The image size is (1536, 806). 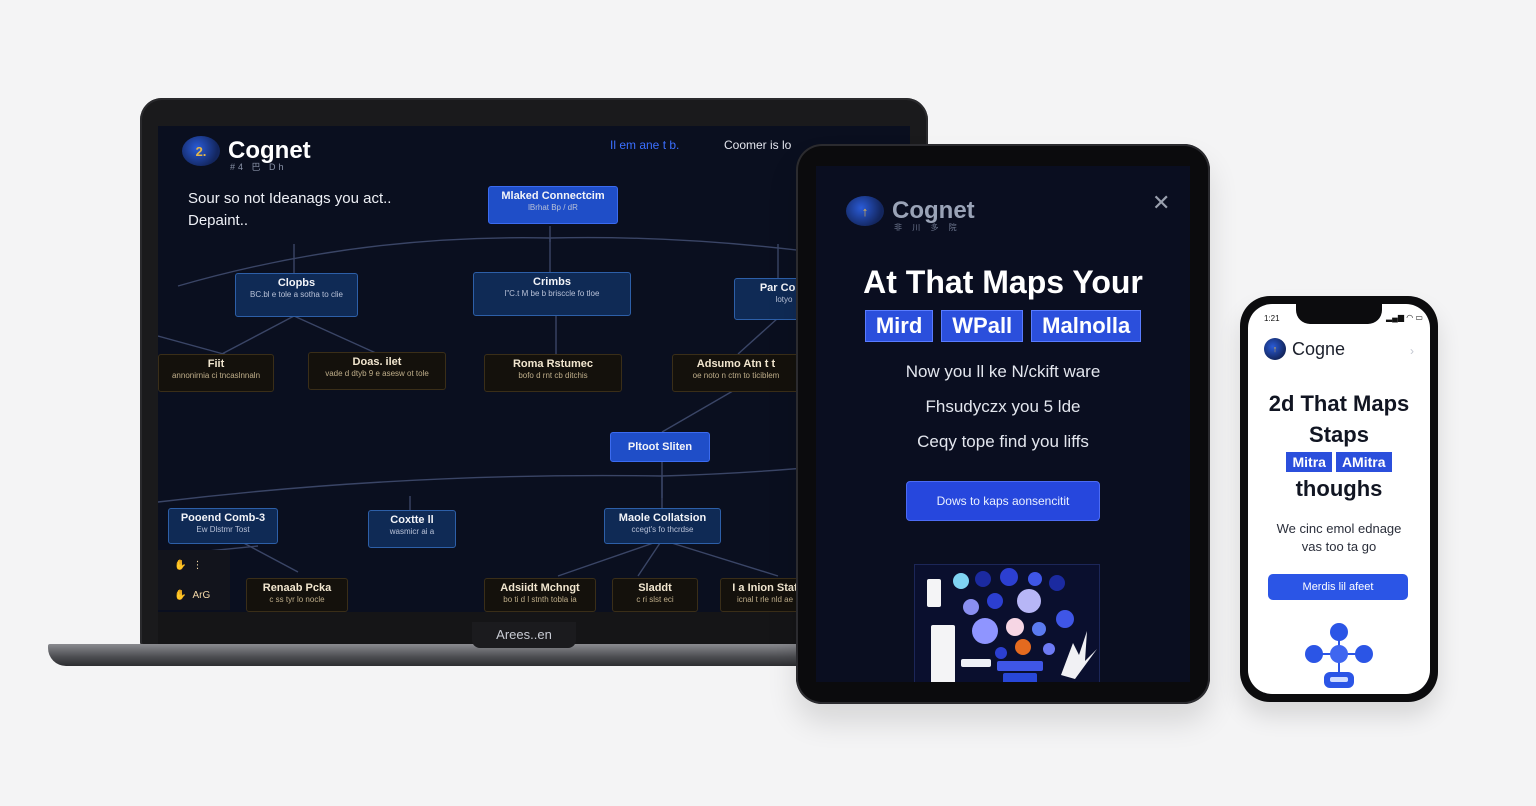 I want to click on tablet-pill-row: Mird WPall Malnolla, so click(x=1003, y=326).